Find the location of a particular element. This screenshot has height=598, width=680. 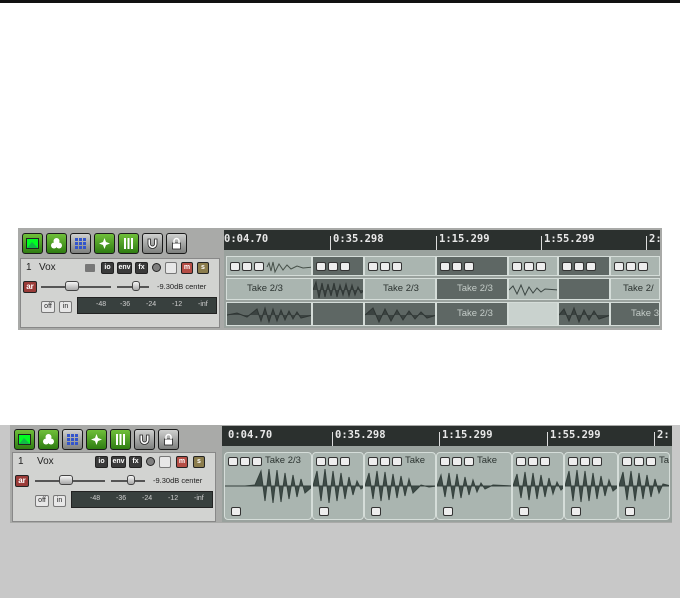

folder-icon is located at coordinates (90, 268).